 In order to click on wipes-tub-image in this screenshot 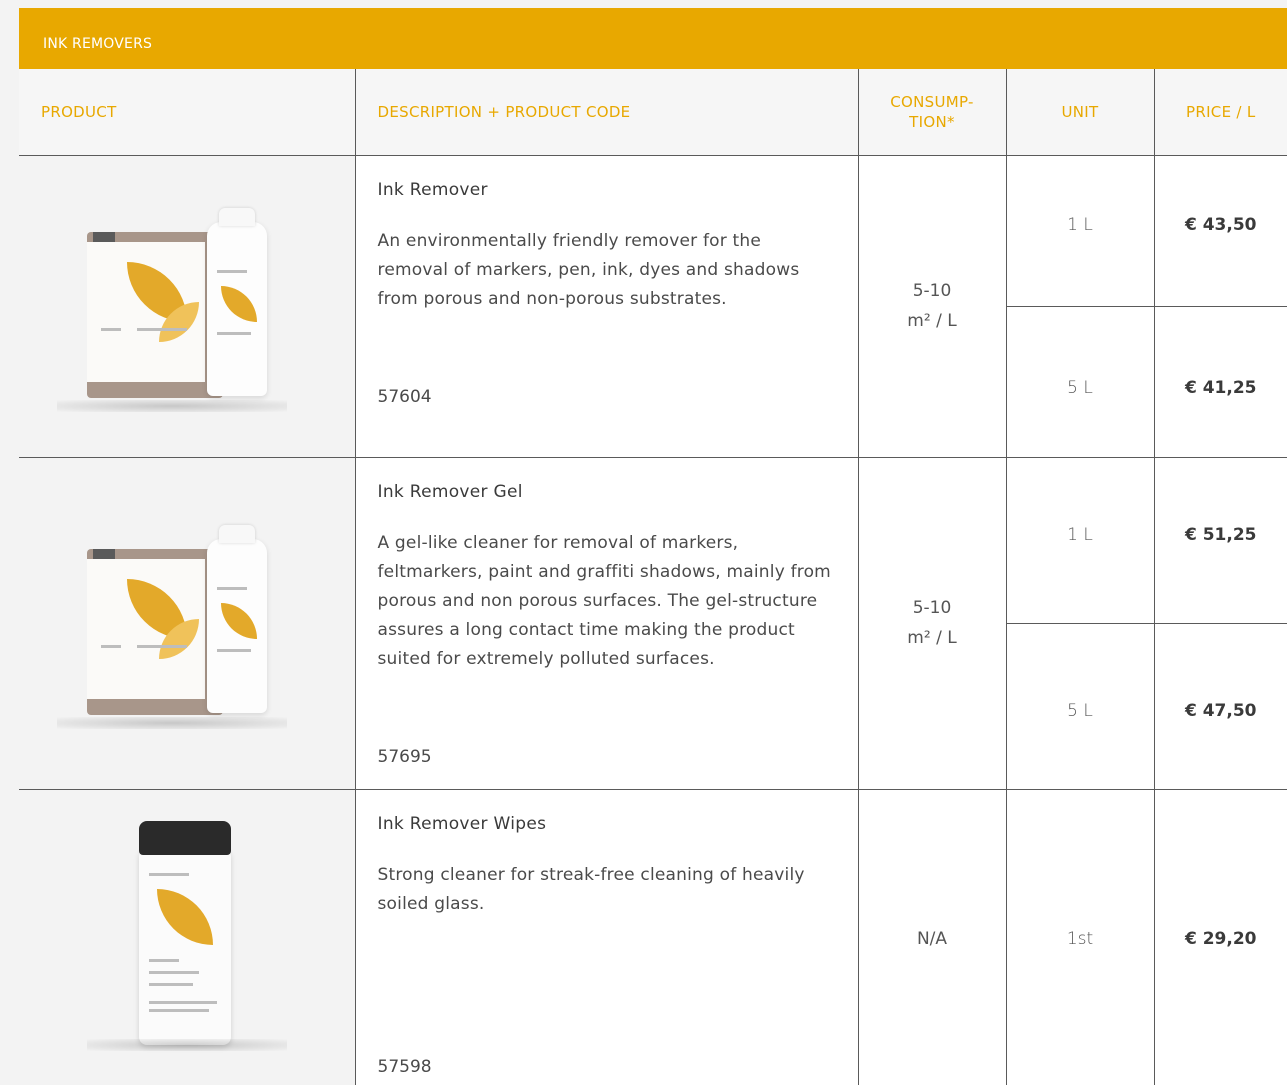, I will do `click(186, 937)`.